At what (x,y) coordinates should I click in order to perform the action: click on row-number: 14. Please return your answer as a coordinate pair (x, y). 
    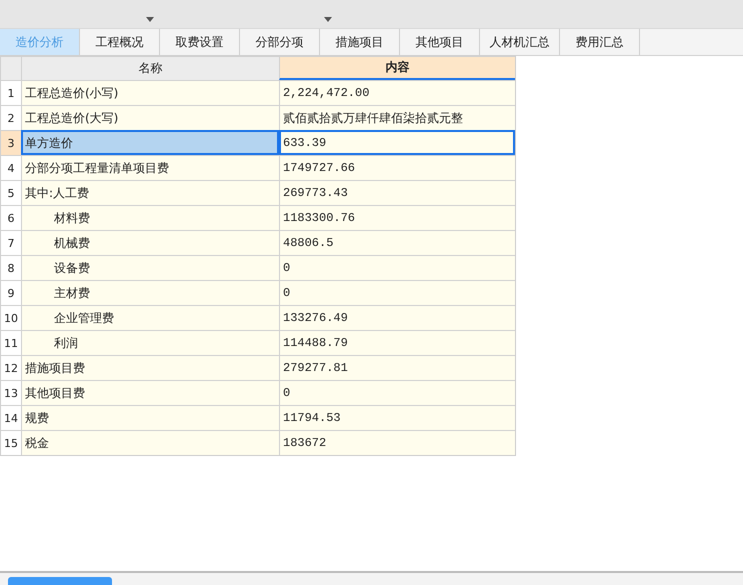
    Looking at the image, I should click on (10, 417).